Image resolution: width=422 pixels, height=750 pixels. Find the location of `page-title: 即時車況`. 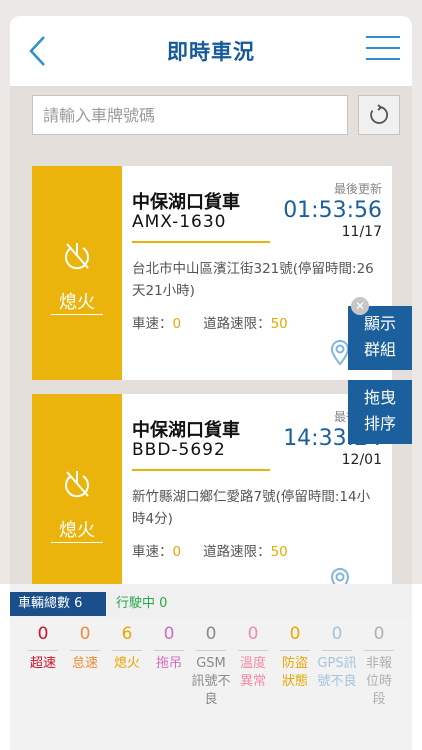

page-title: 即時車況 is located at coordinates (211, 52).